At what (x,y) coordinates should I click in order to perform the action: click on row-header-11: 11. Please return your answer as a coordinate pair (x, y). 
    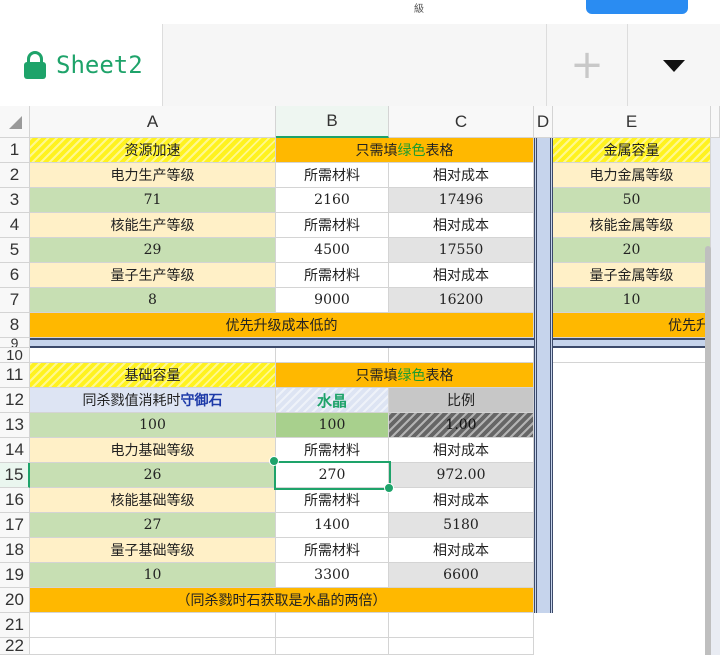
    Looking at the image, I should click on (15, 375).